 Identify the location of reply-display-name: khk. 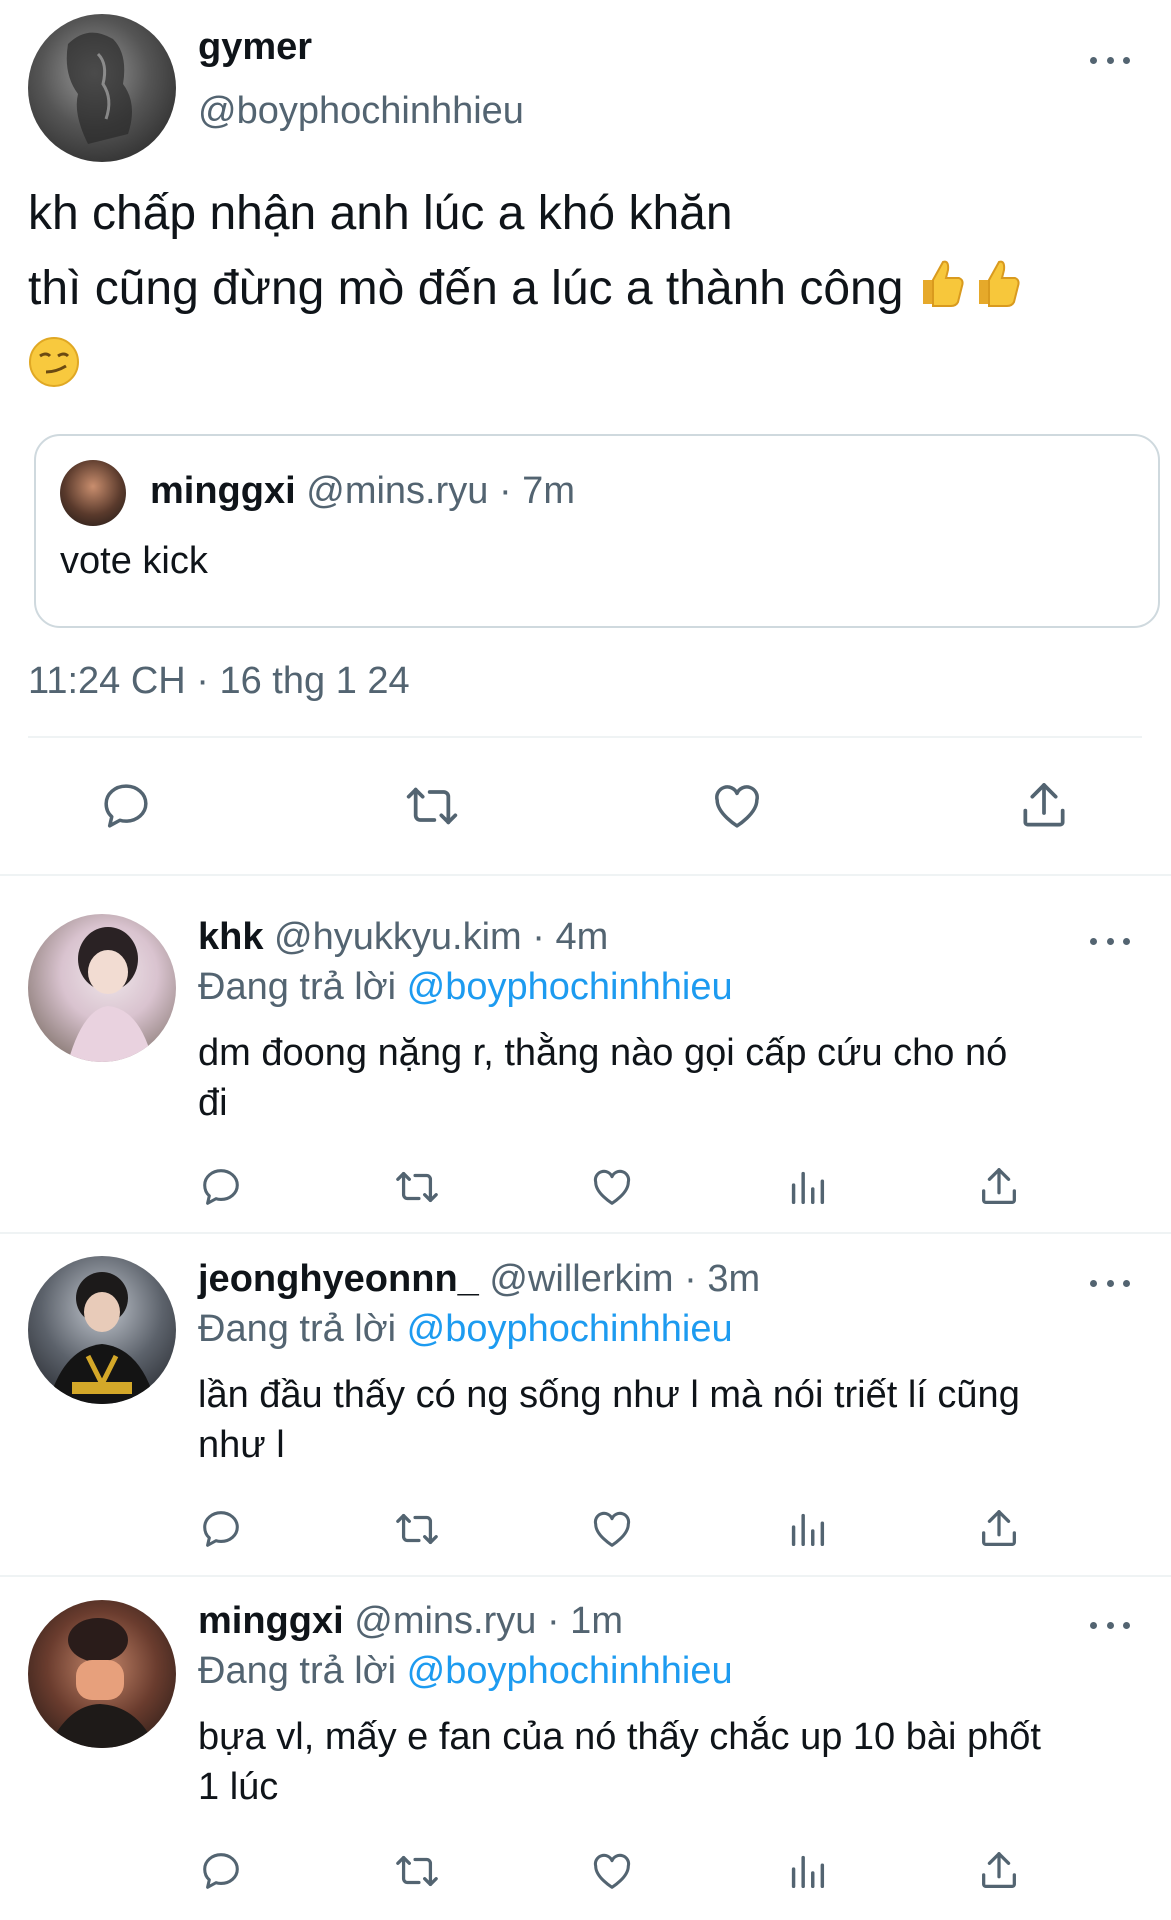
(230, 937).